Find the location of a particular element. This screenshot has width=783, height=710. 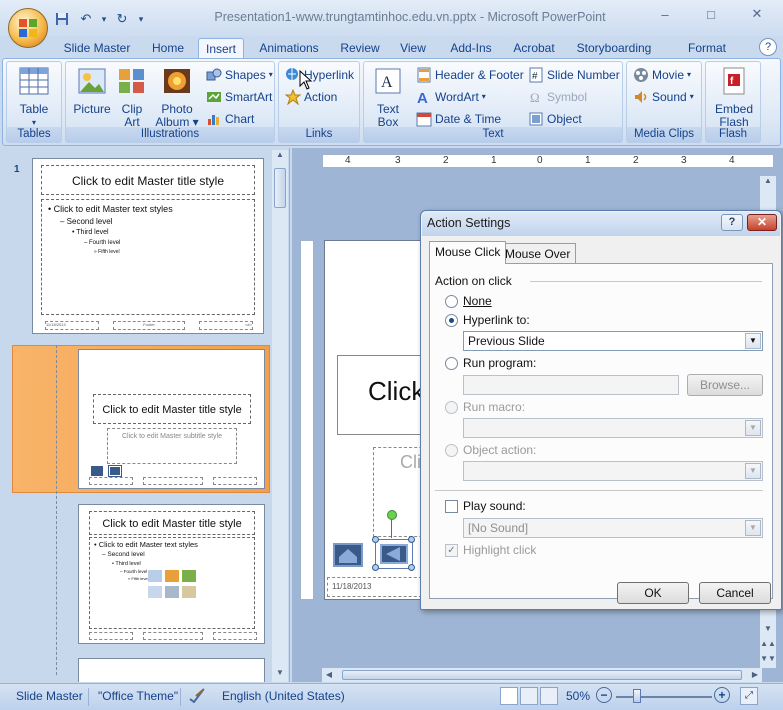

symbol-button: Ω Symbol is located at coordinates (557, 97).